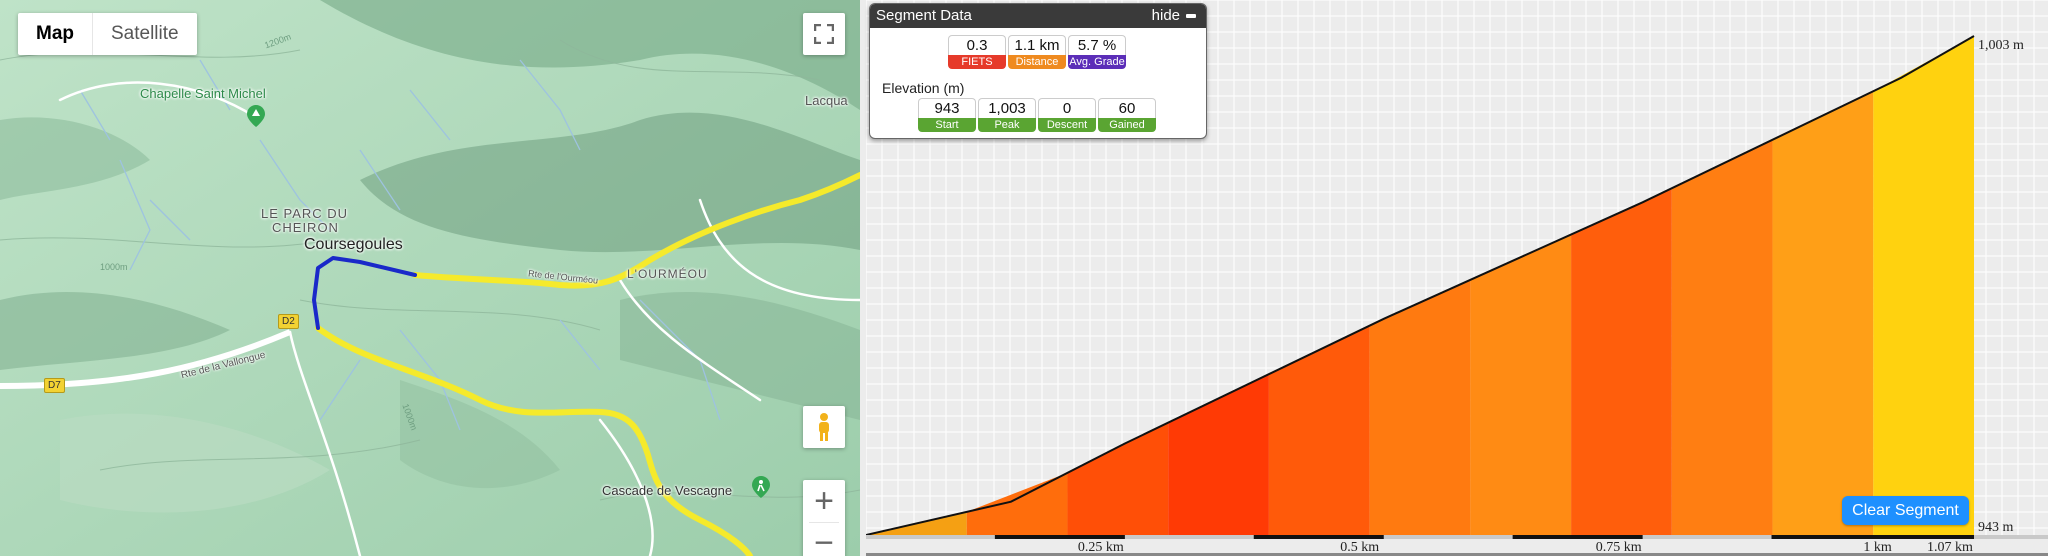  Describe the element at coordinates (1007, 108) in the screenshot. I see `stat-value: 1,003` at that location.